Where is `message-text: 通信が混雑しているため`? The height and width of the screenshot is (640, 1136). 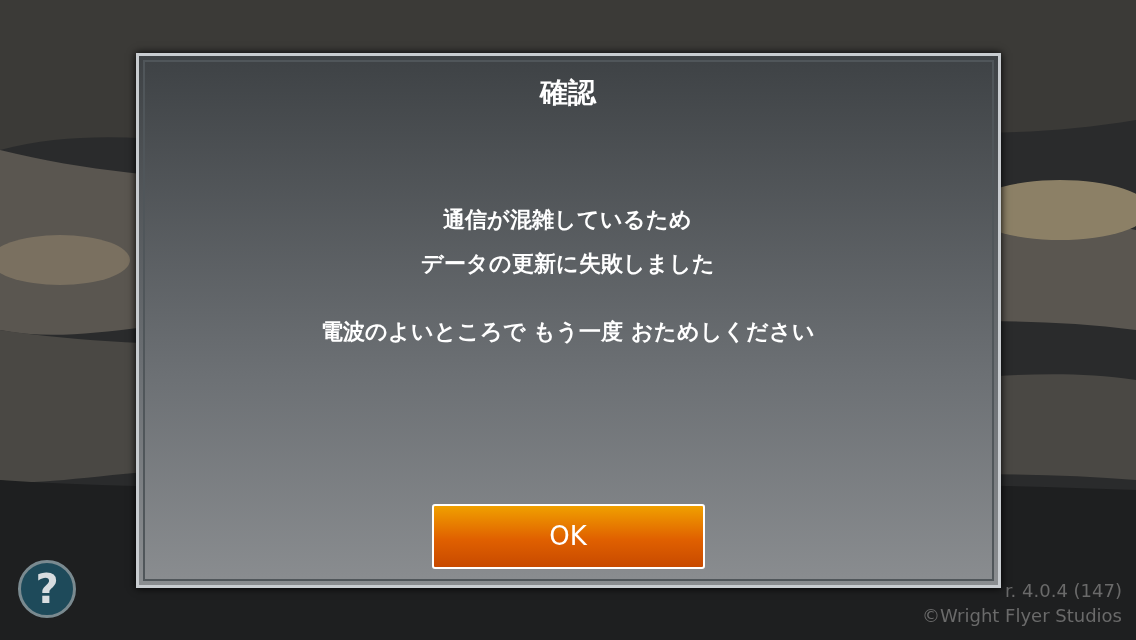 message-text: 通信が混雑しているため is located at coordinates (568, 219).